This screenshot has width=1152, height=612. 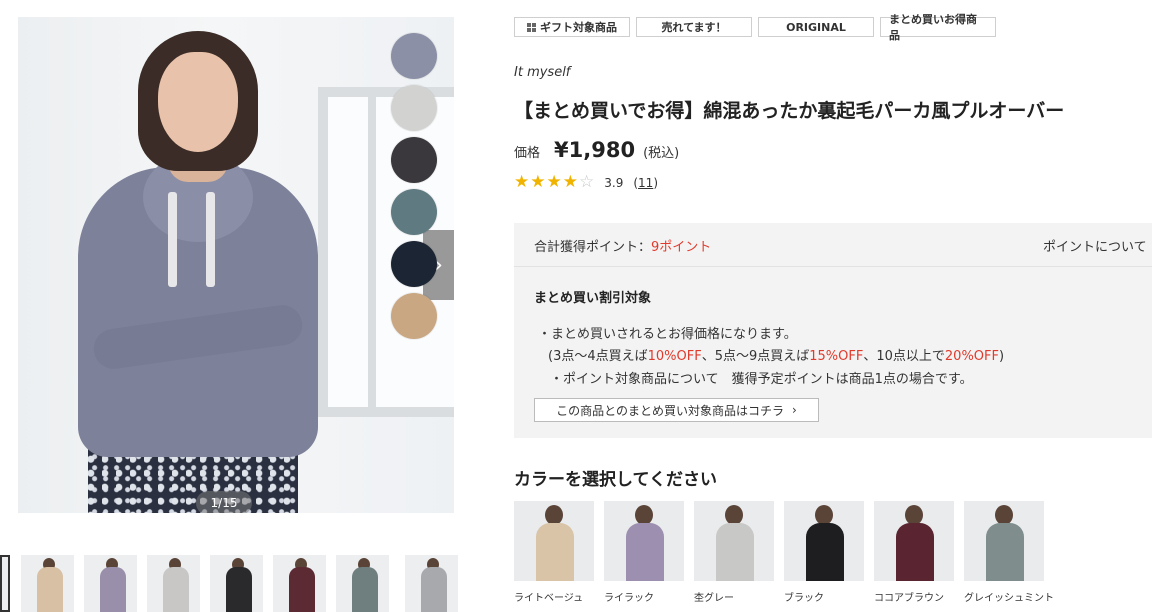 I want to click on color-option: グレイッシュミント, so click(x=1009, y=552).